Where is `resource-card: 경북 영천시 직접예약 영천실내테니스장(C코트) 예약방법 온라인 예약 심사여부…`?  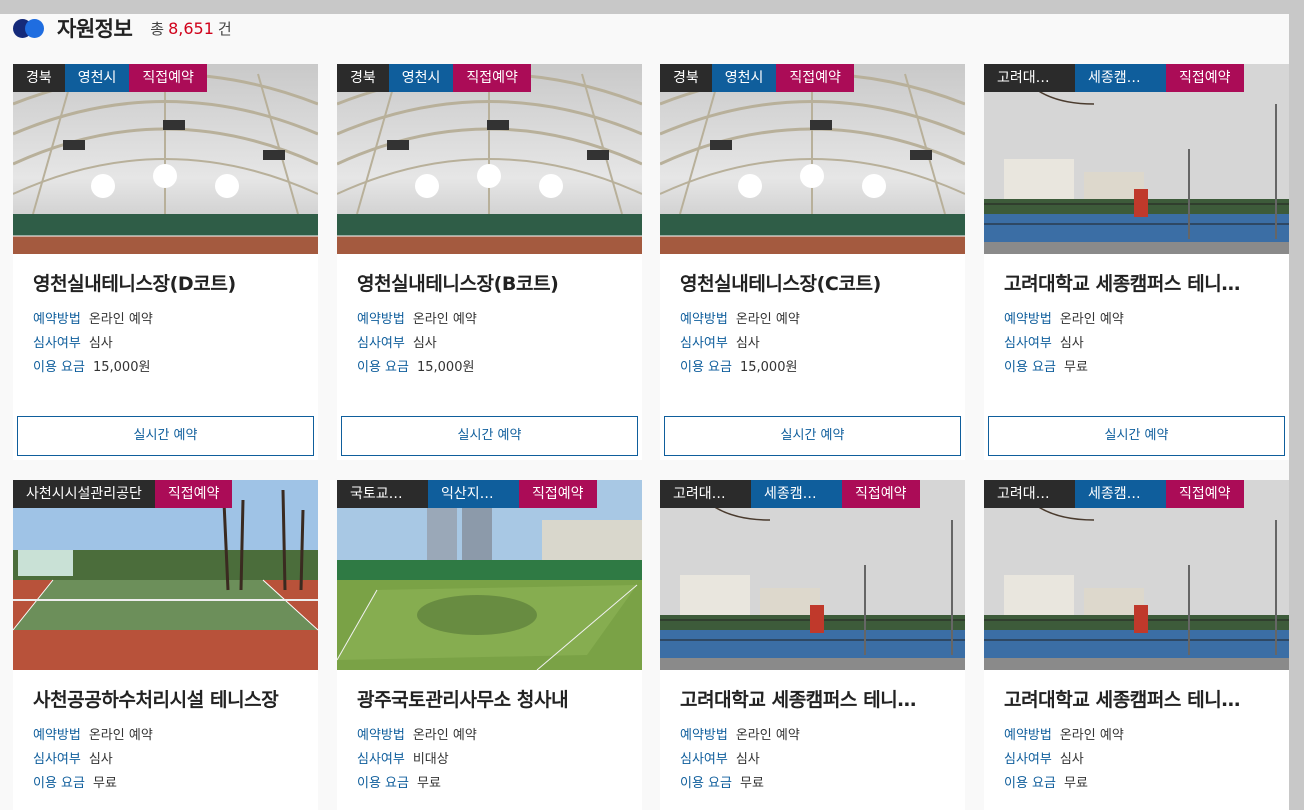 resource-card: 경북 영천시 직접예약 영천실내테니스장(C코트) 예약방법 온라인 예약 심사여부… is located at coordinates (812, 262).